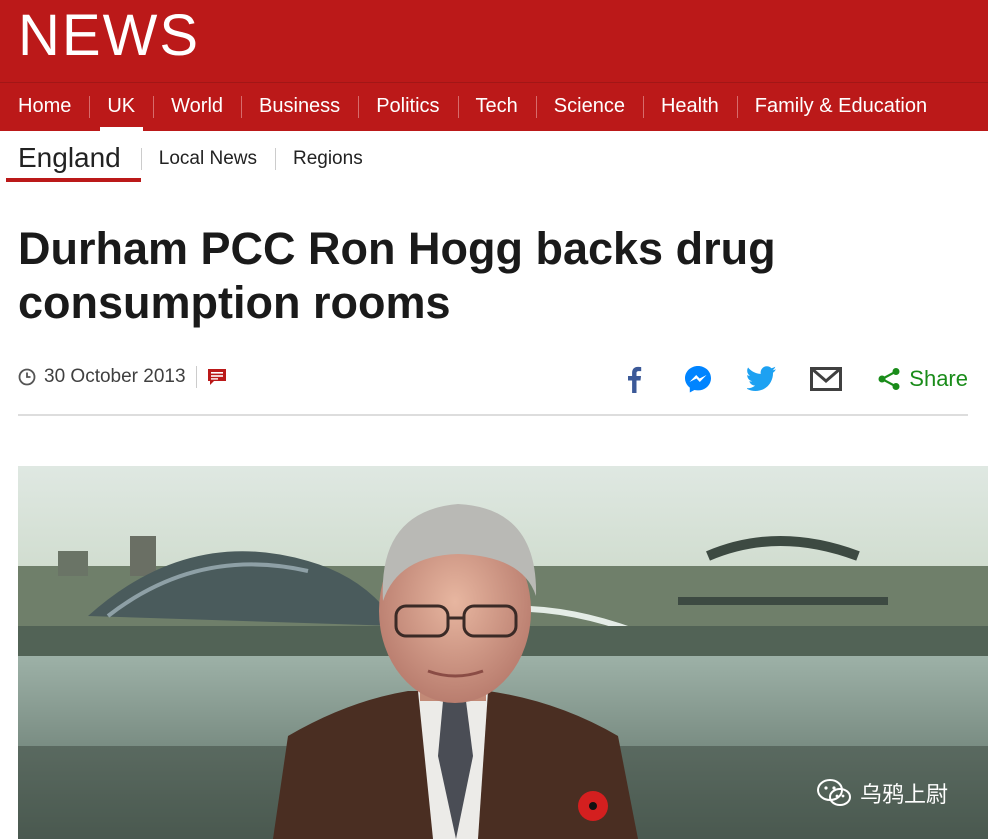  I want to click on nav-item-family-education: Family & Education, so click(840, 107).